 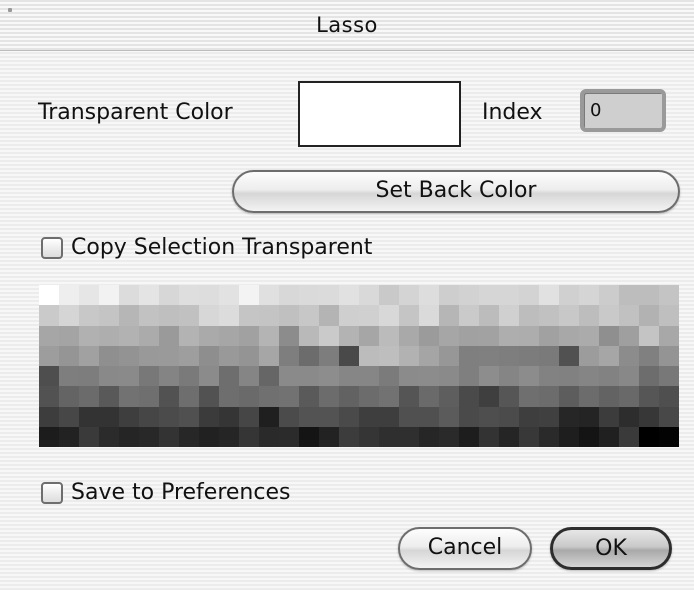 I want to click on copy-selection-transparent-checkbox, so click(x=52, y=247).